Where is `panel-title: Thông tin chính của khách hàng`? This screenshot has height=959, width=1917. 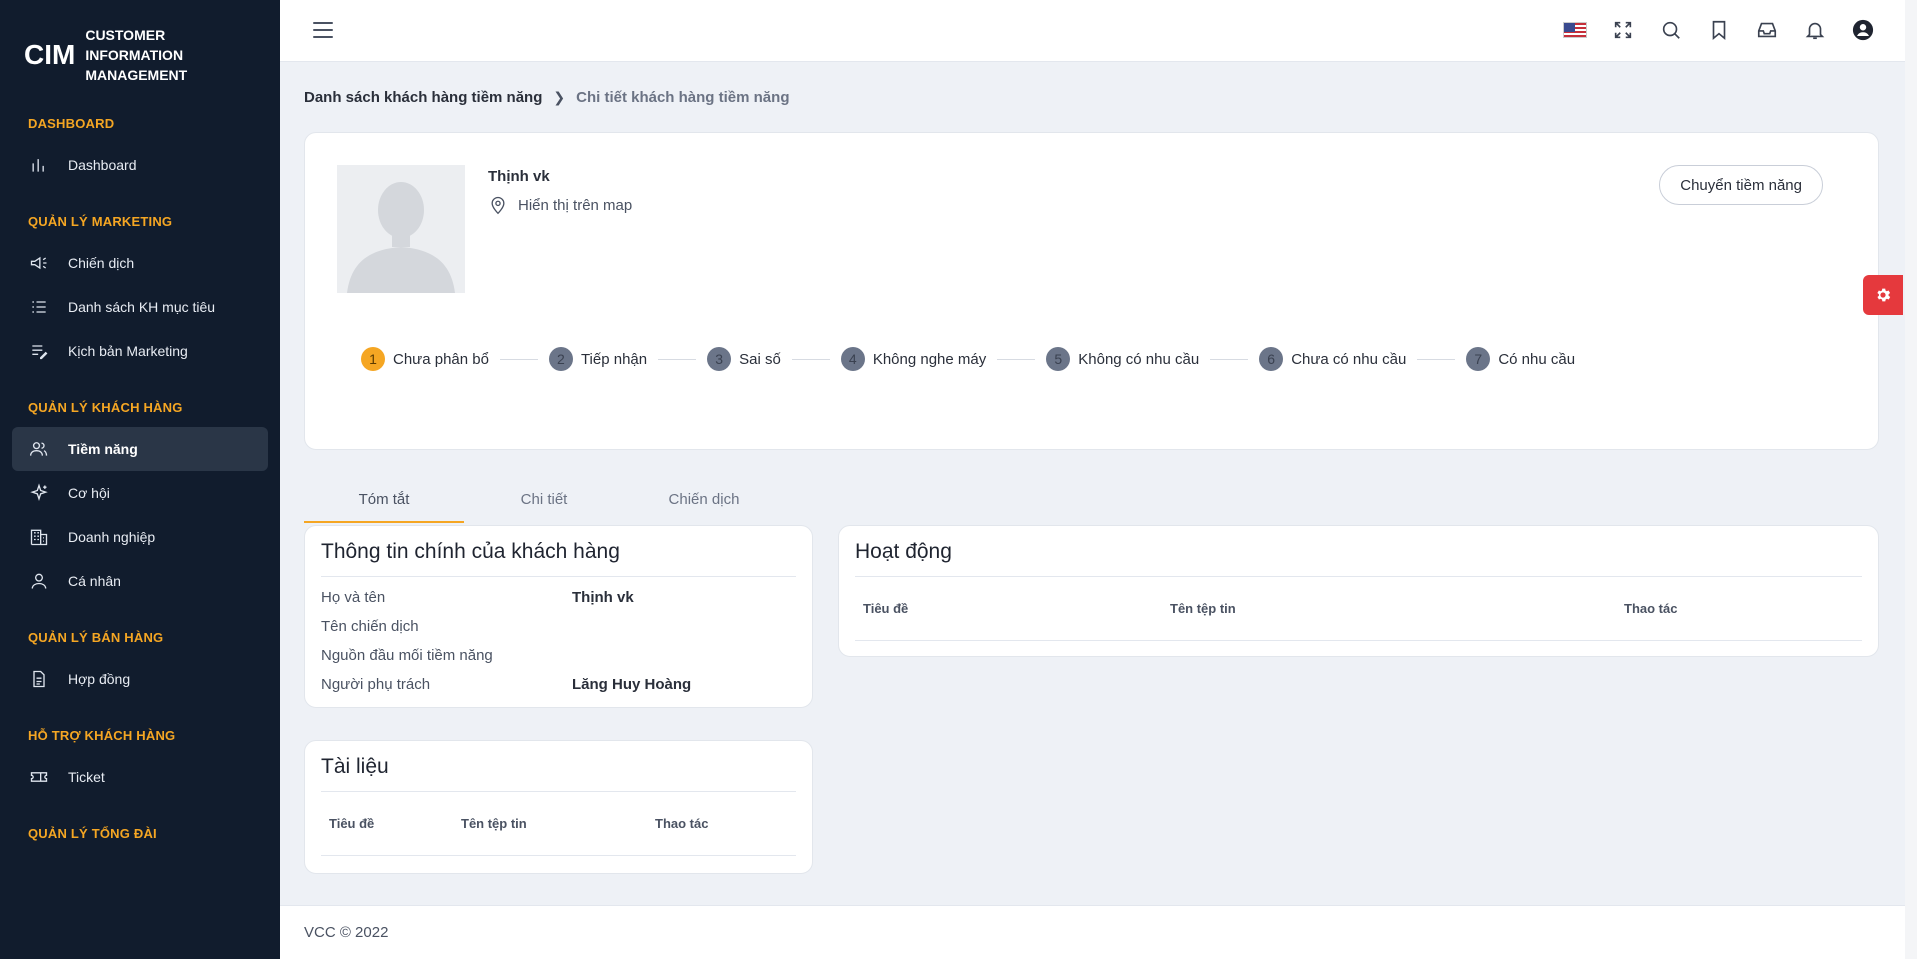
panel-title: Thông tin chính của khách hàng is located at coordinates (470, 551).